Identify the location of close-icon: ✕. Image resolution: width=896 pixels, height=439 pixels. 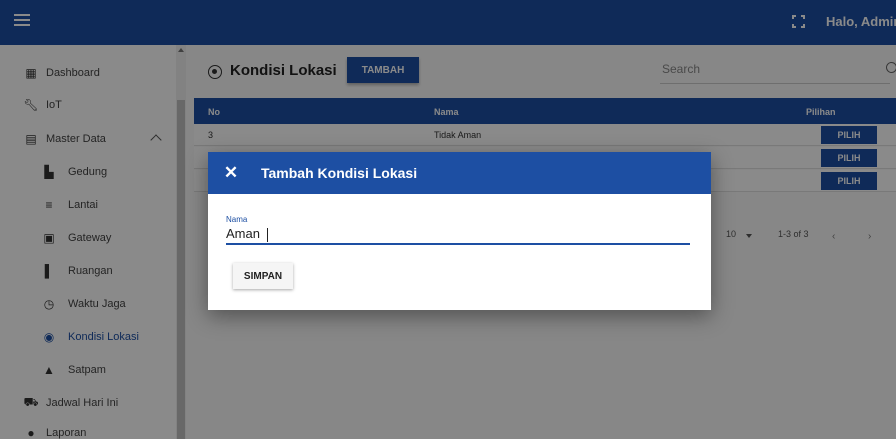
(231, 173).